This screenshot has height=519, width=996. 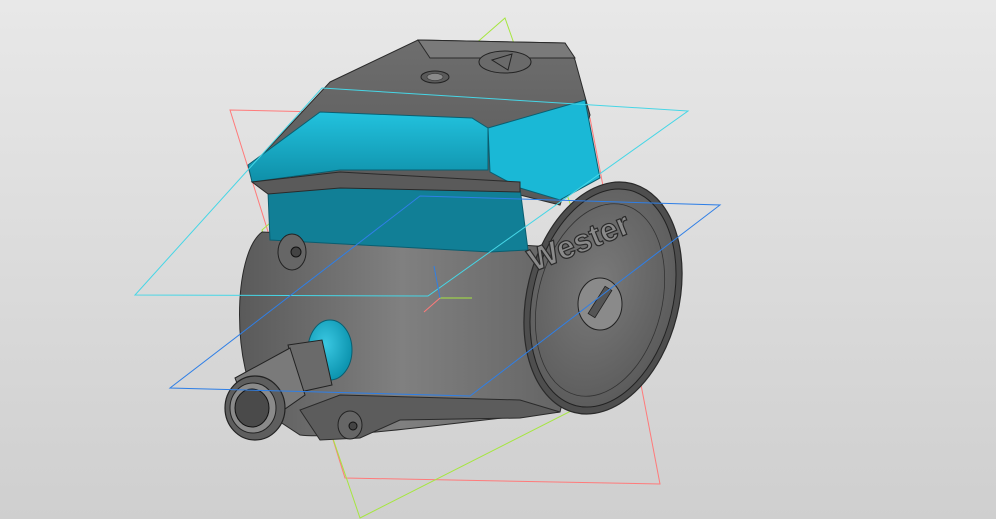 I want to click on bolt-boss-upper, so click(x=292, y=252).